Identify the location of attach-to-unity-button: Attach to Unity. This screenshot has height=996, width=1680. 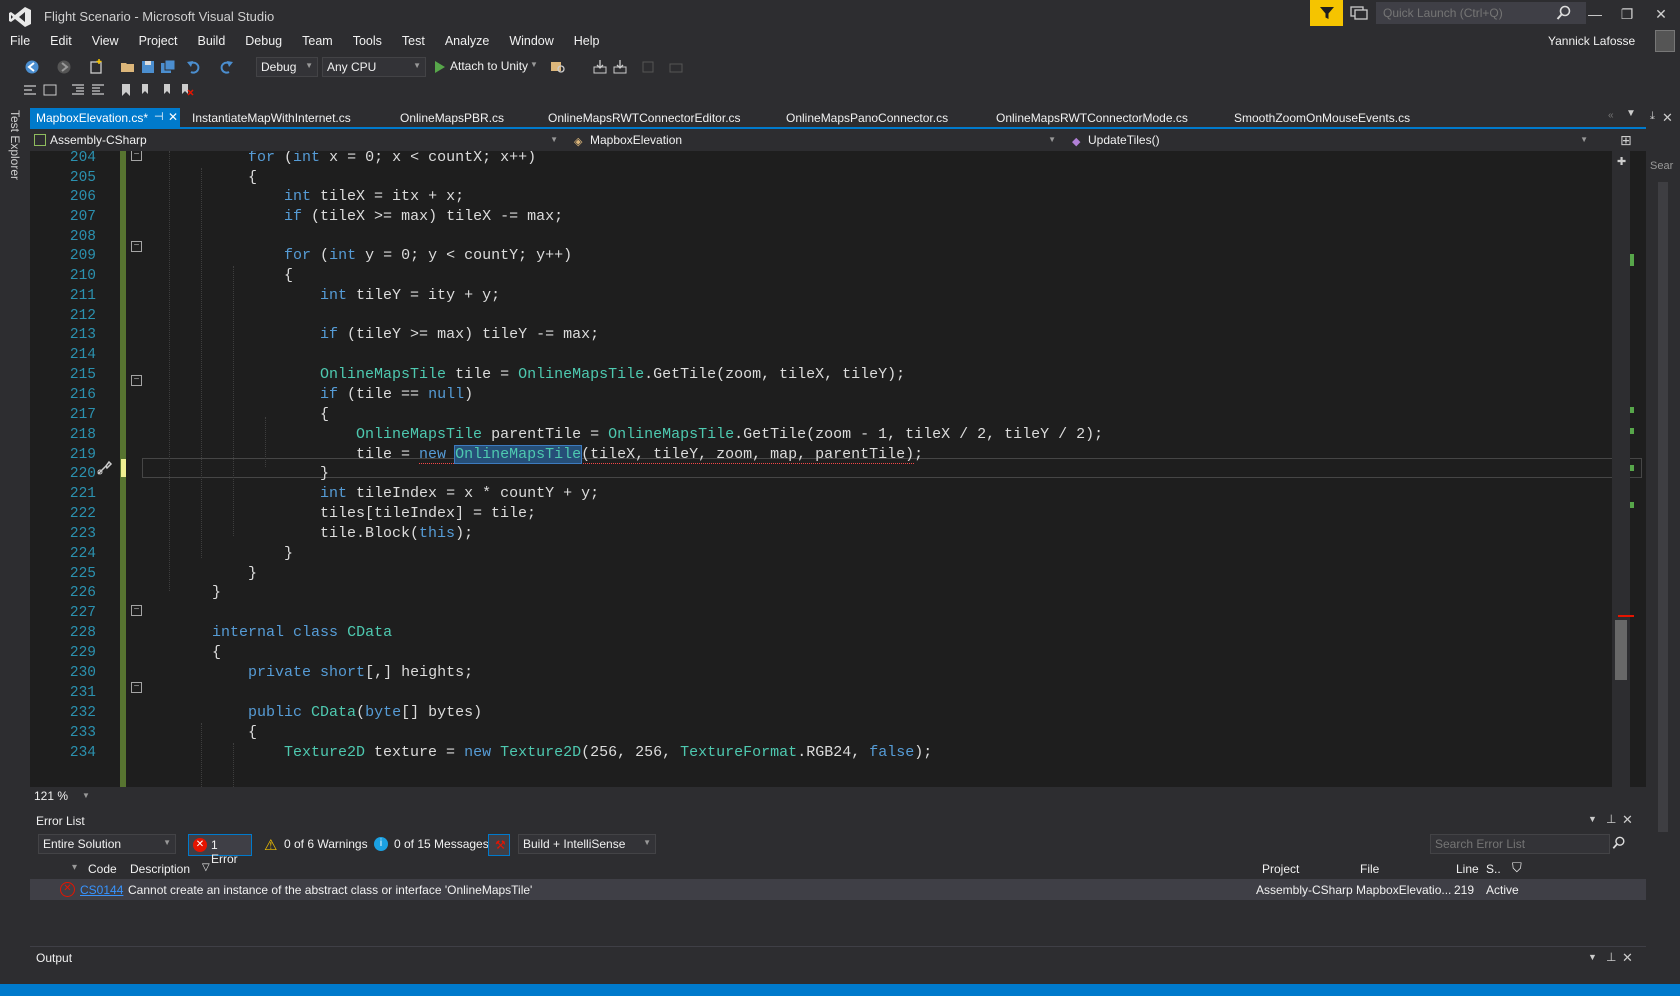
(489, 66).